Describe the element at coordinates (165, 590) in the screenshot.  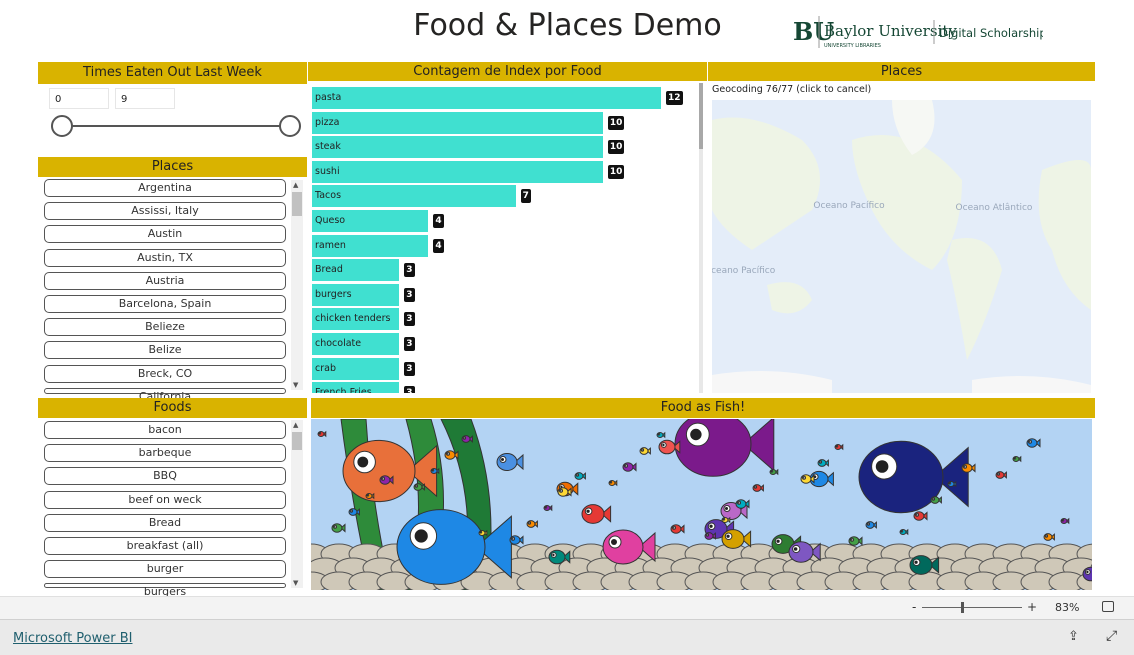
I see `list-item: burgers` at that location.